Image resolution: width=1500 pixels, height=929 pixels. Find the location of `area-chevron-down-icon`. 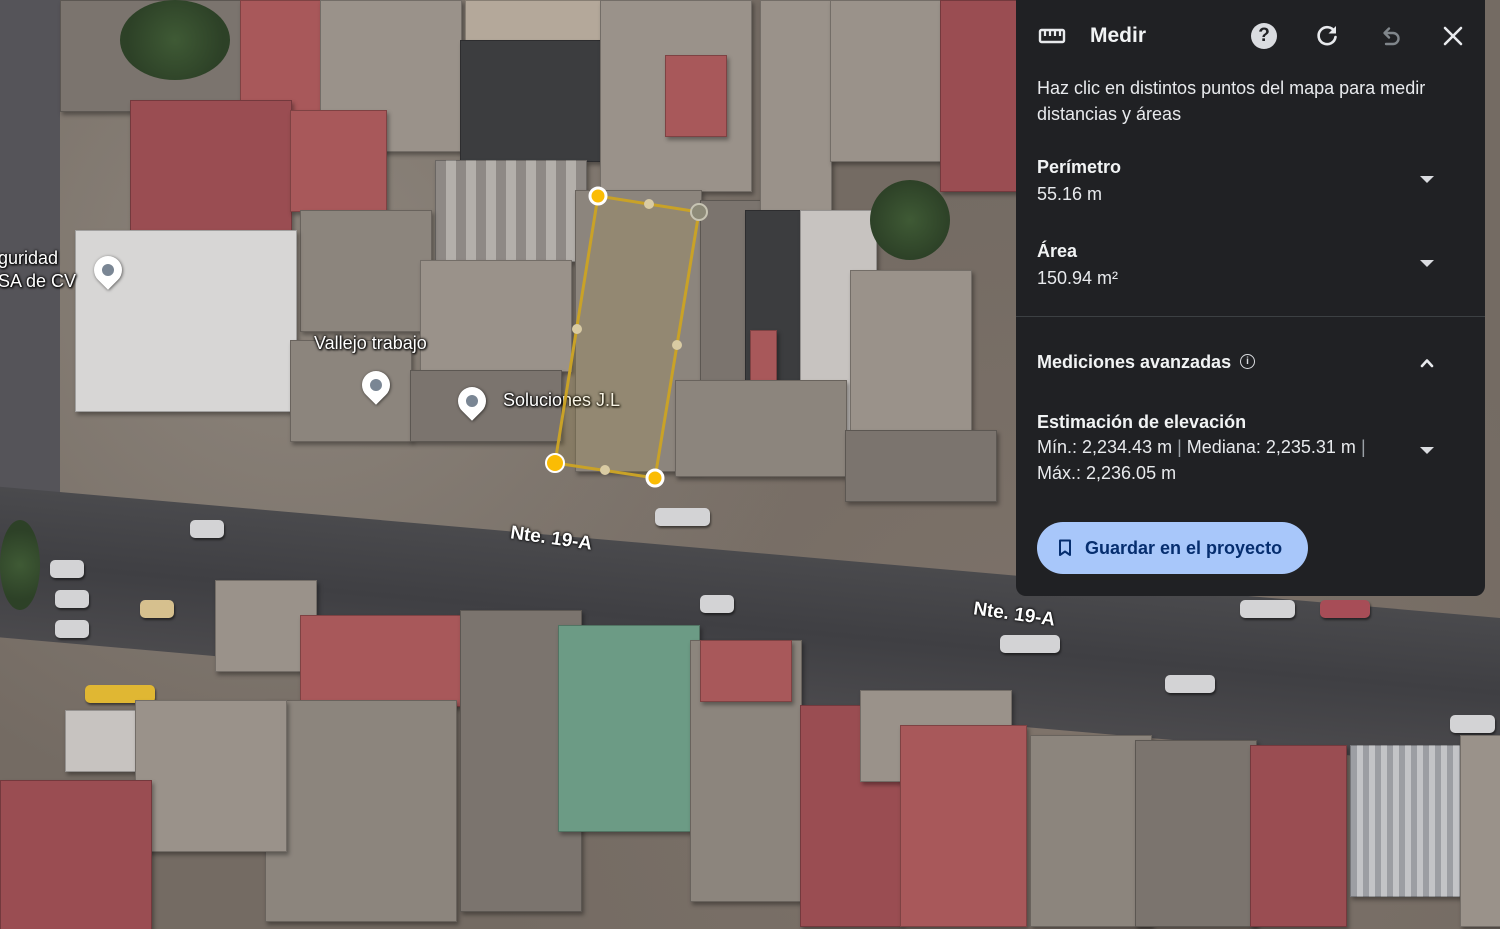

area-chevron-down-icon is located at coordinates (1427, 263).